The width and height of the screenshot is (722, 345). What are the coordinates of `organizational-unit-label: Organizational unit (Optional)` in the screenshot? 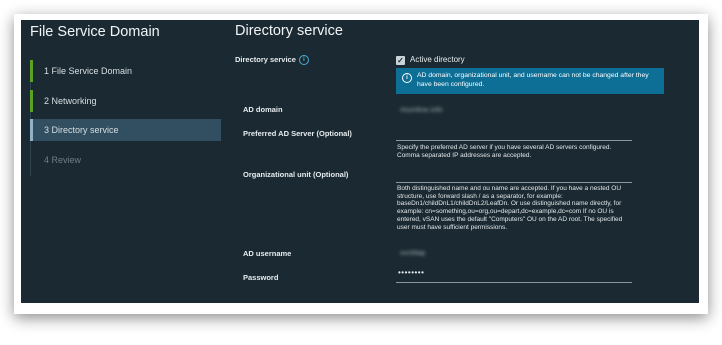 It's located at (296, 174).